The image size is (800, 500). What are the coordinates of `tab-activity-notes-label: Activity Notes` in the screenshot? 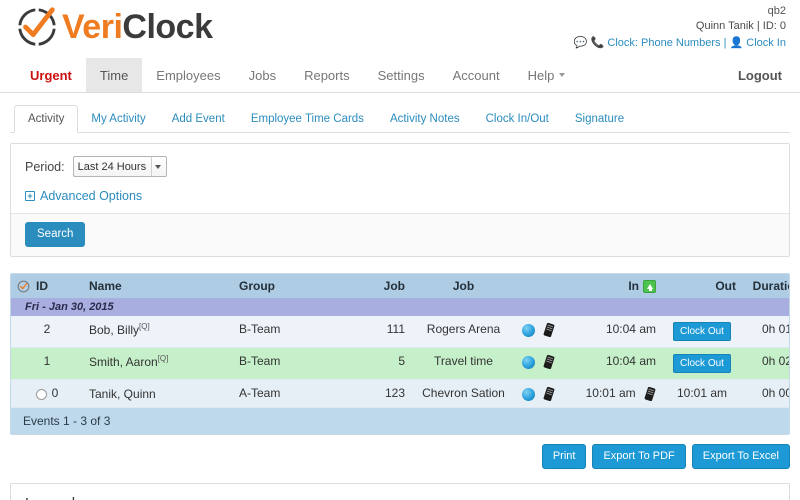 It's located at (424, 119).